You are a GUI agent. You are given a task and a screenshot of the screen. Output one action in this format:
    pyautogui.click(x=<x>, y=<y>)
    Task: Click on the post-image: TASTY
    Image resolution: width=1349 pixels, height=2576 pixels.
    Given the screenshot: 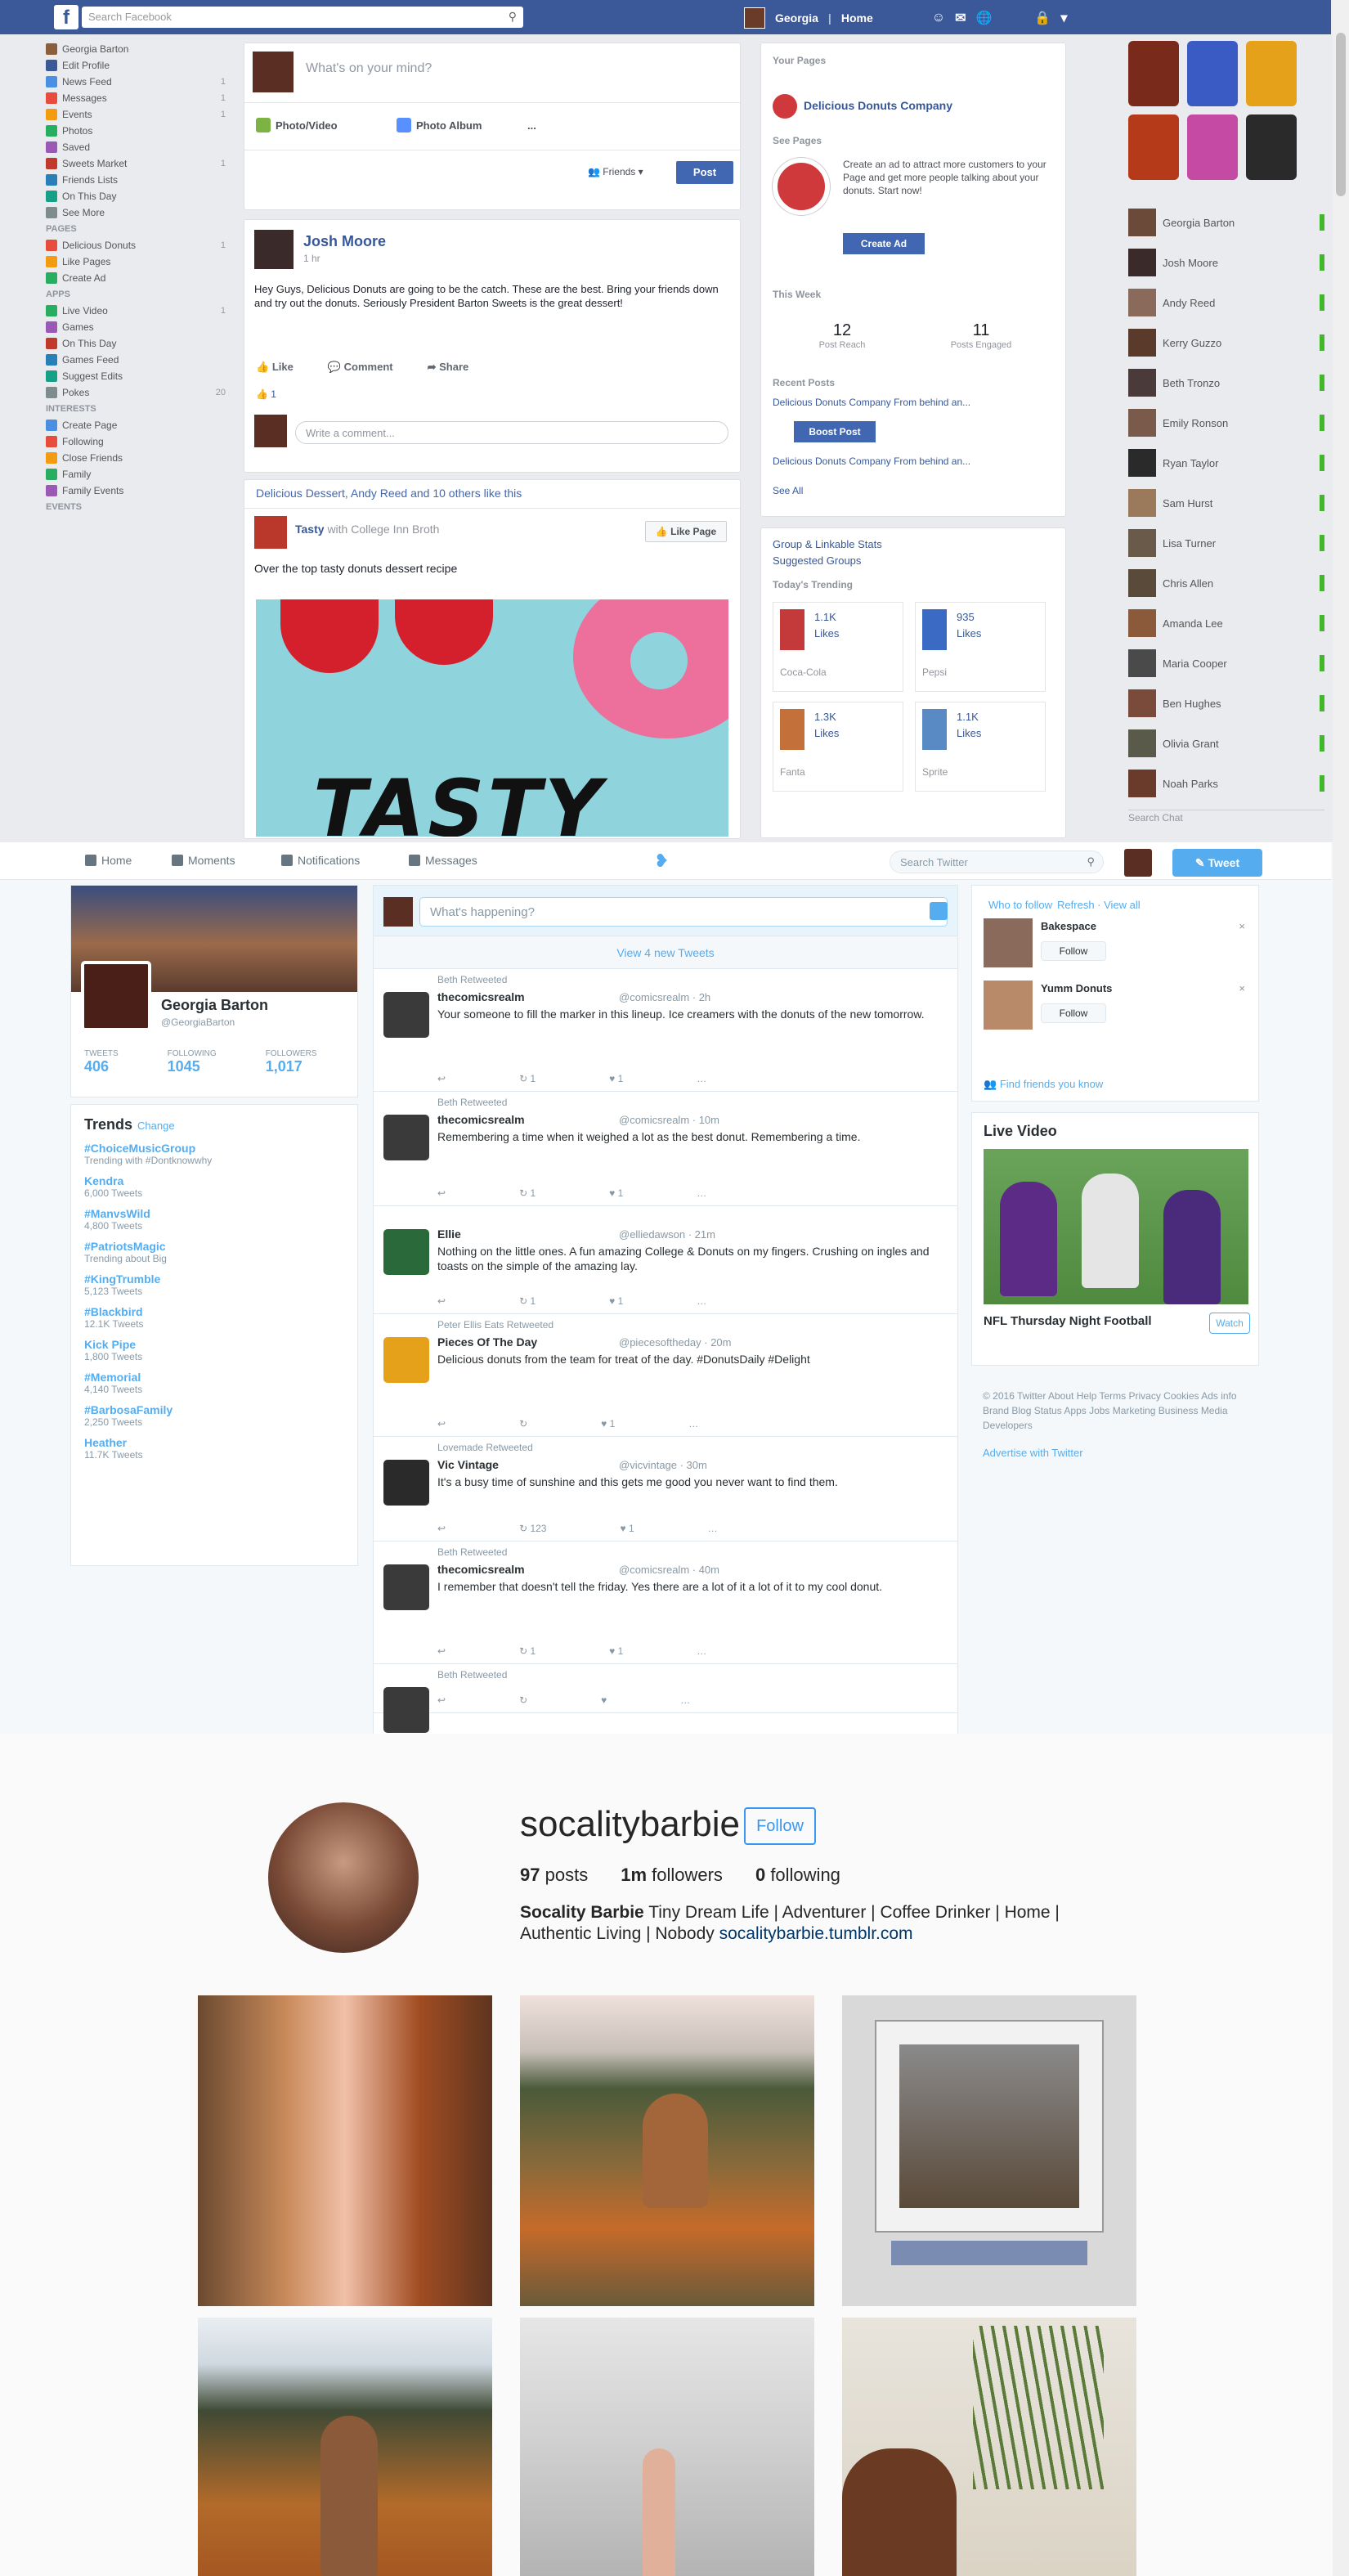 What is the action you would take?
    pyautogui.click(x=492, y=718)
    